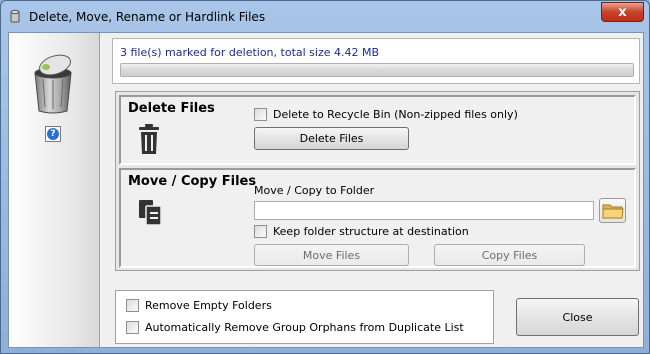 The height and width of the screenshot is (354, 650). I want to click on app-icon, so click(15, 16).